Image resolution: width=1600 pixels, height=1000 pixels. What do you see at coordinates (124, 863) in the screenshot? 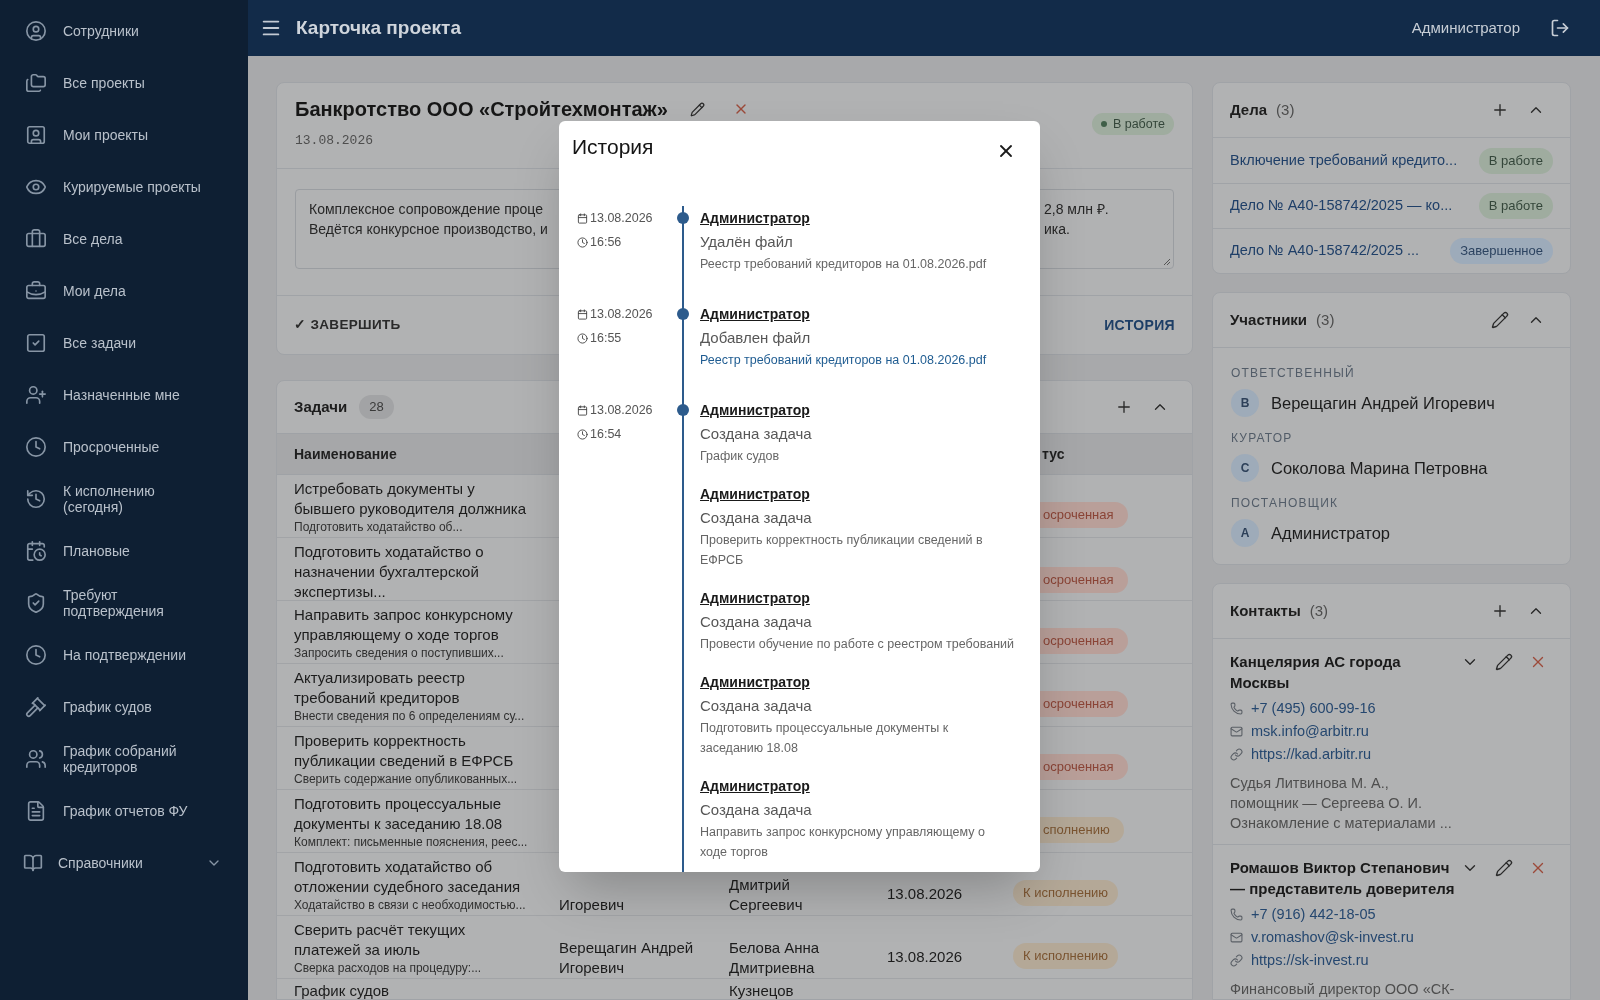
I see `sidebar-group: Справочники` at bounding box center [124, 863].